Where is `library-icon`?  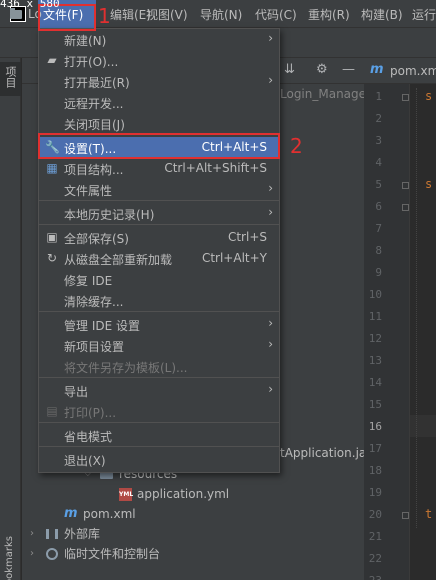
library-icon is located at coordinates (52, 534).